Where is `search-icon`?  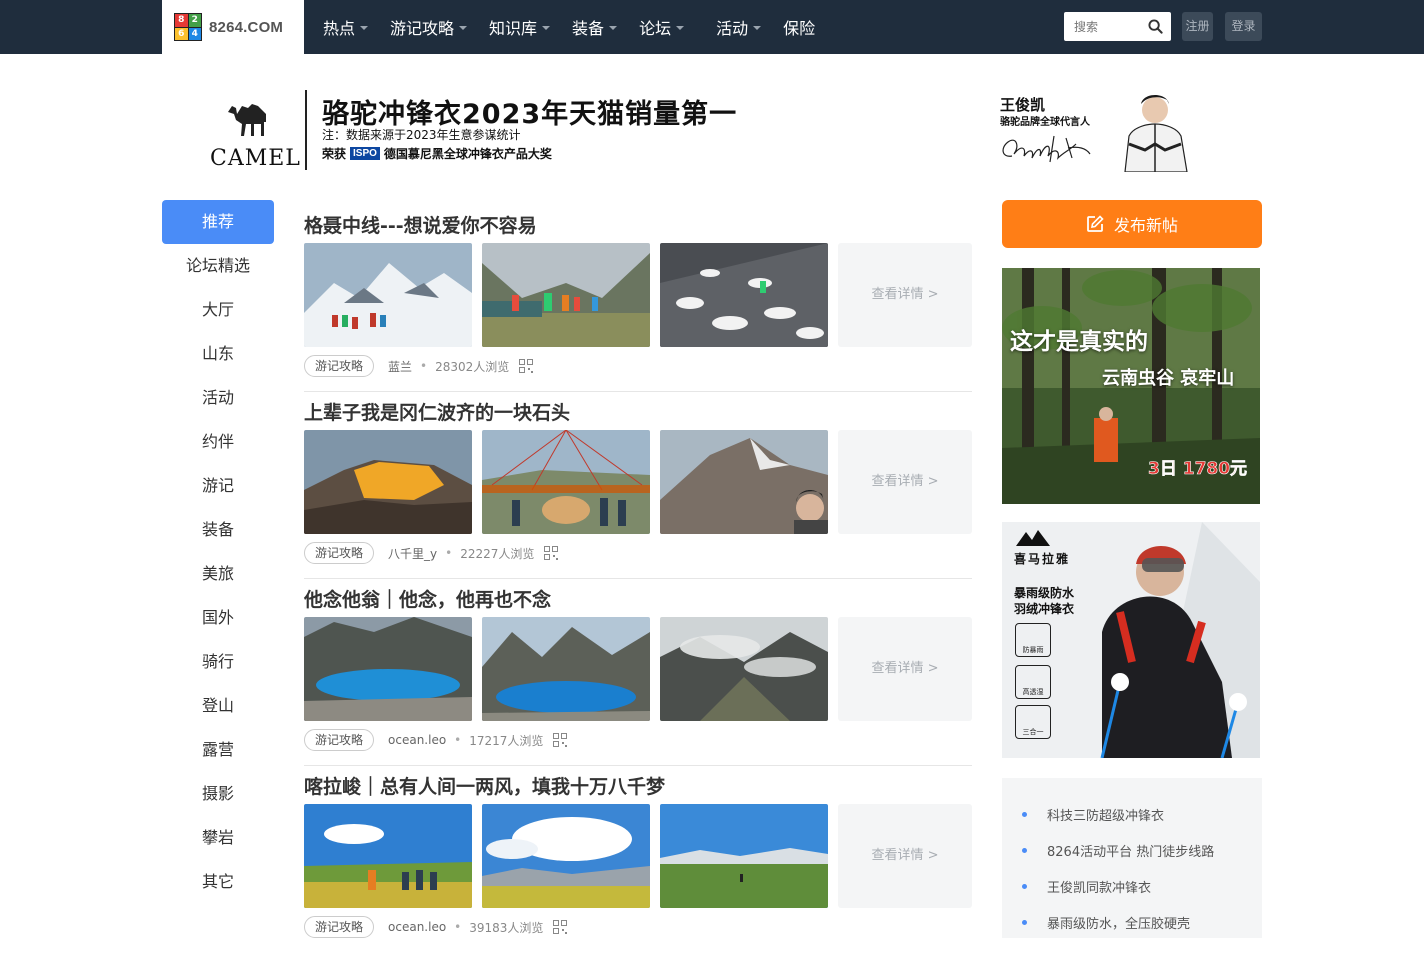
search-icon is located at coordinates (1155, 26).